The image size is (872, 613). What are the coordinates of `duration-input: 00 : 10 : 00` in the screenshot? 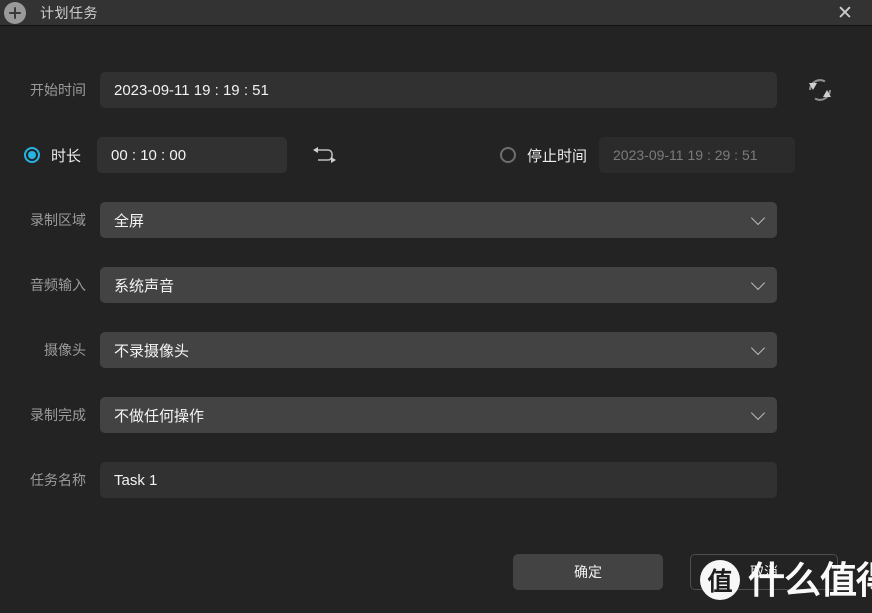 It's located at (192, 155).